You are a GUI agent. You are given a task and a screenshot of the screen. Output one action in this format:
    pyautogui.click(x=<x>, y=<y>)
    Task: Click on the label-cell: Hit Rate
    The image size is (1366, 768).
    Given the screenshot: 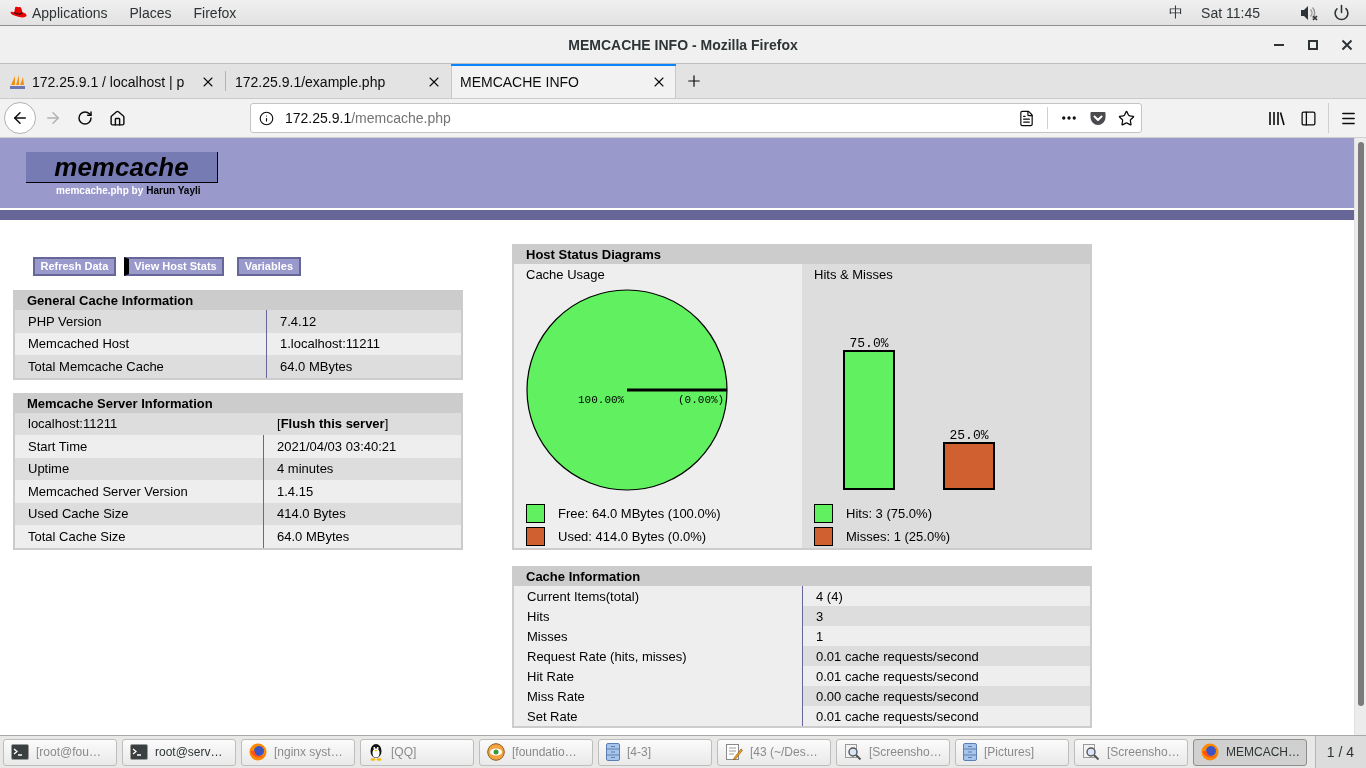 What is the action you would take?
    pyautogui.click(x=658, y=676)
    